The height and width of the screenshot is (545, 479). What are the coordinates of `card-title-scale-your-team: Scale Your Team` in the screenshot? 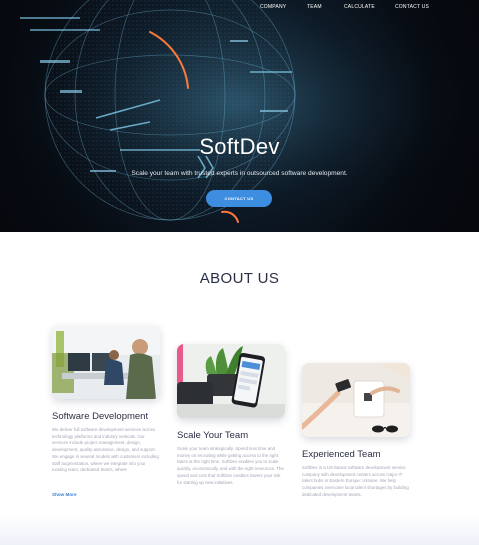 It's located at (213, 435).